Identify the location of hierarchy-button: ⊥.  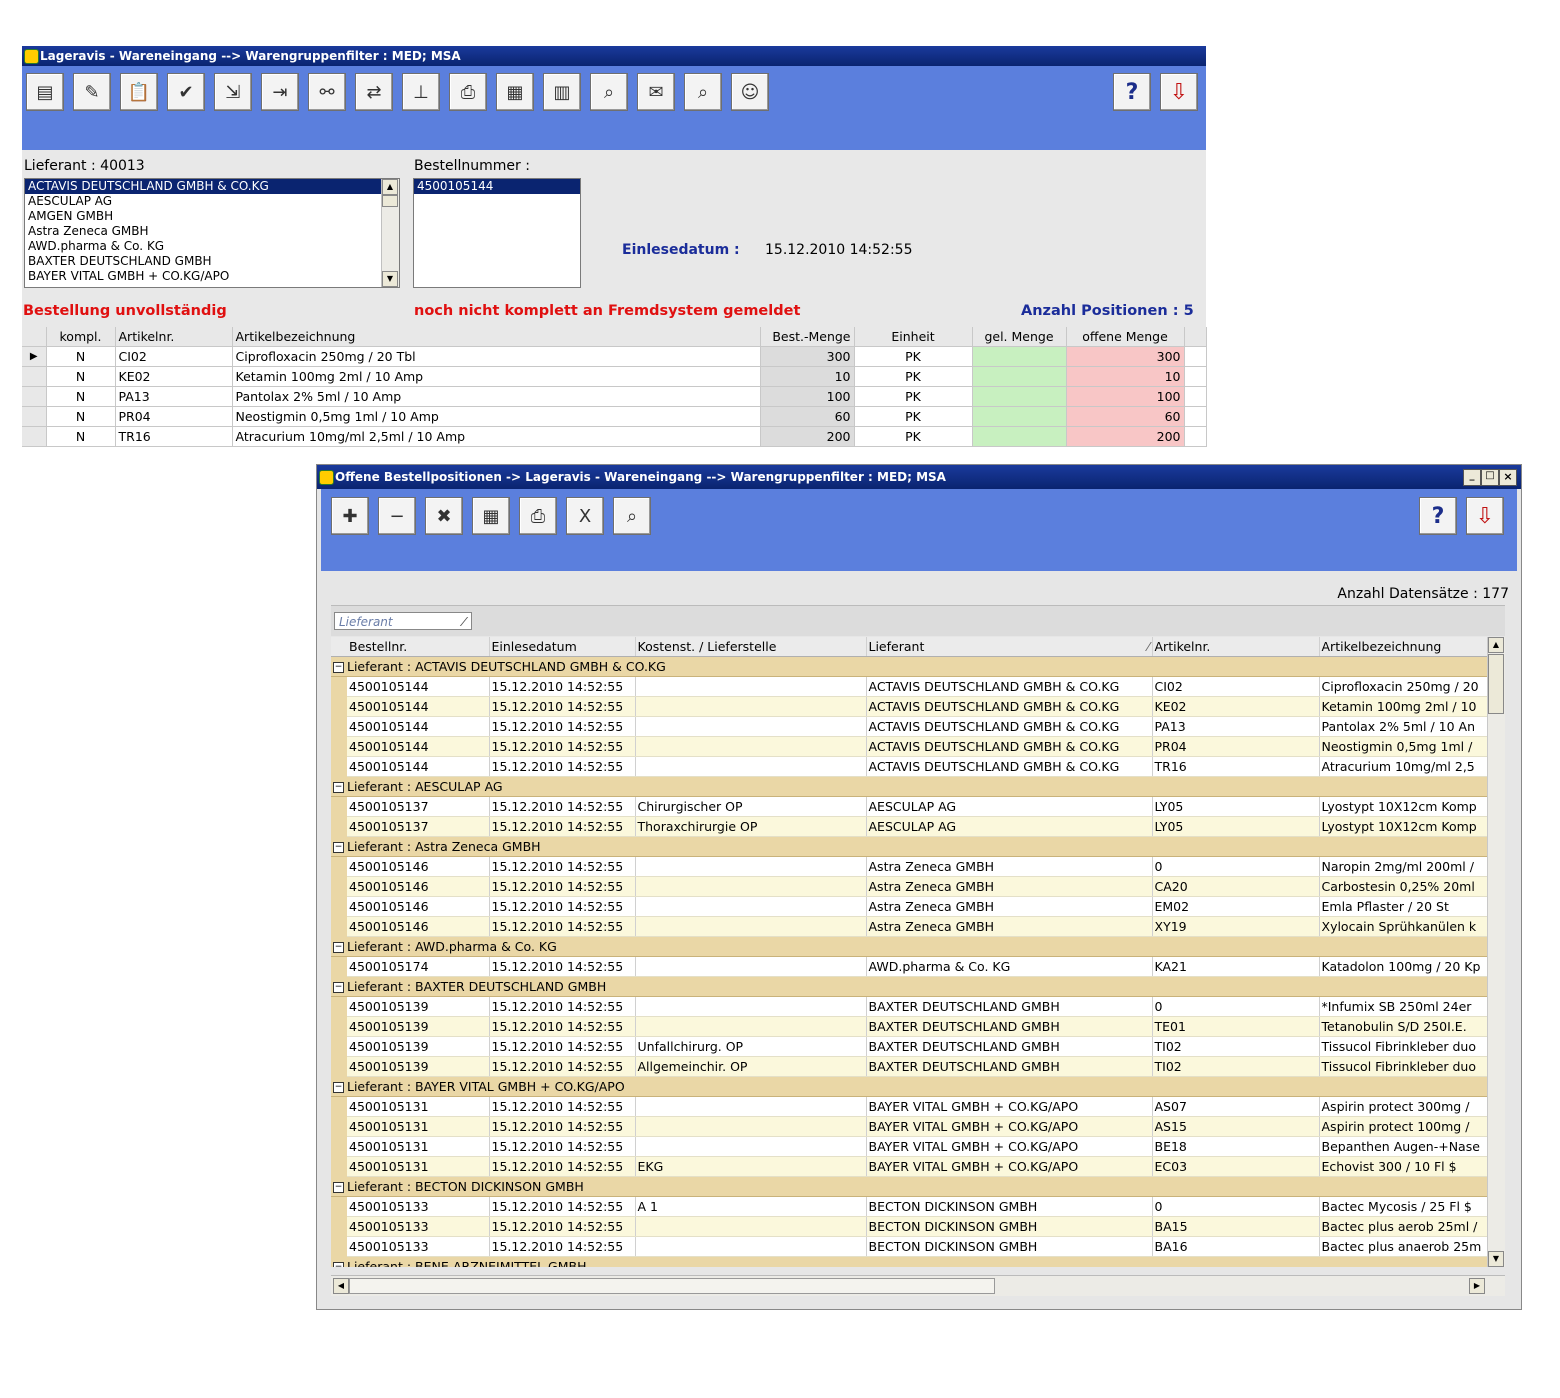
(421, 92).